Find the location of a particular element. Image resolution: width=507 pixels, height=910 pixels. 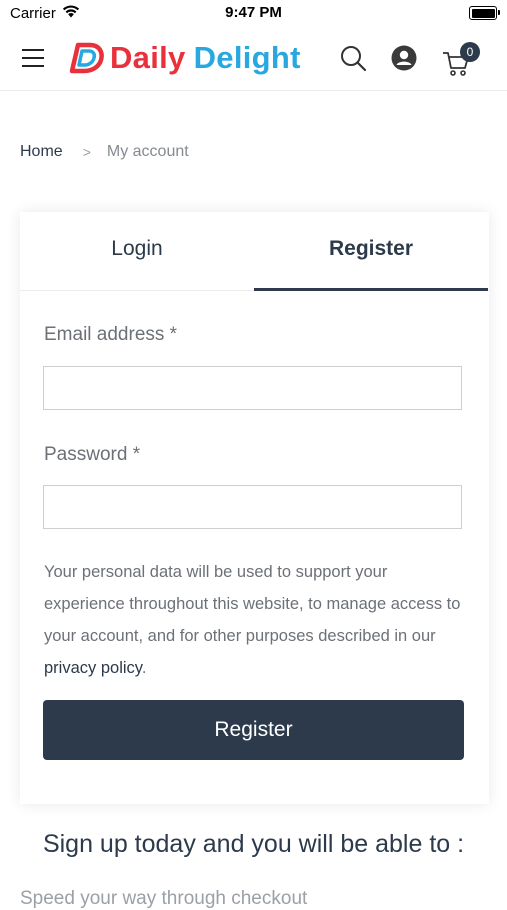

active-tab-indicator is located at coordinates (371, 289).